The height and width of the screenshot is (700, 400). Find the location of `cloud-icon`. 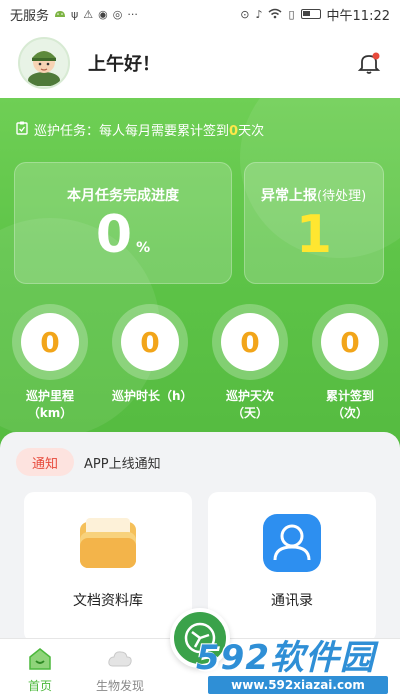

cloud-icon is located at coordinates (120, 659).